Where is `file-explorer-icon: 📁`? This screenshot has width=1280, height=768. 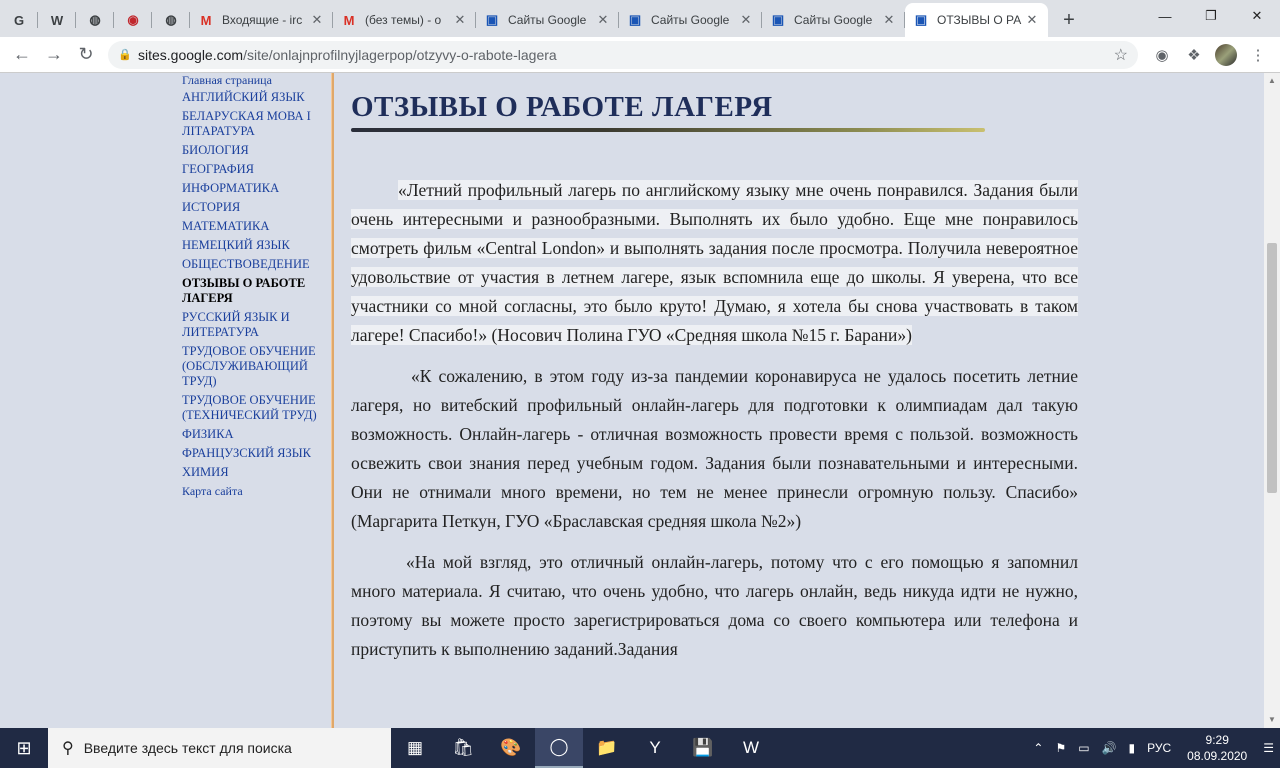 file-explorer-icon: 📁 is located at coordinates (607, 748).